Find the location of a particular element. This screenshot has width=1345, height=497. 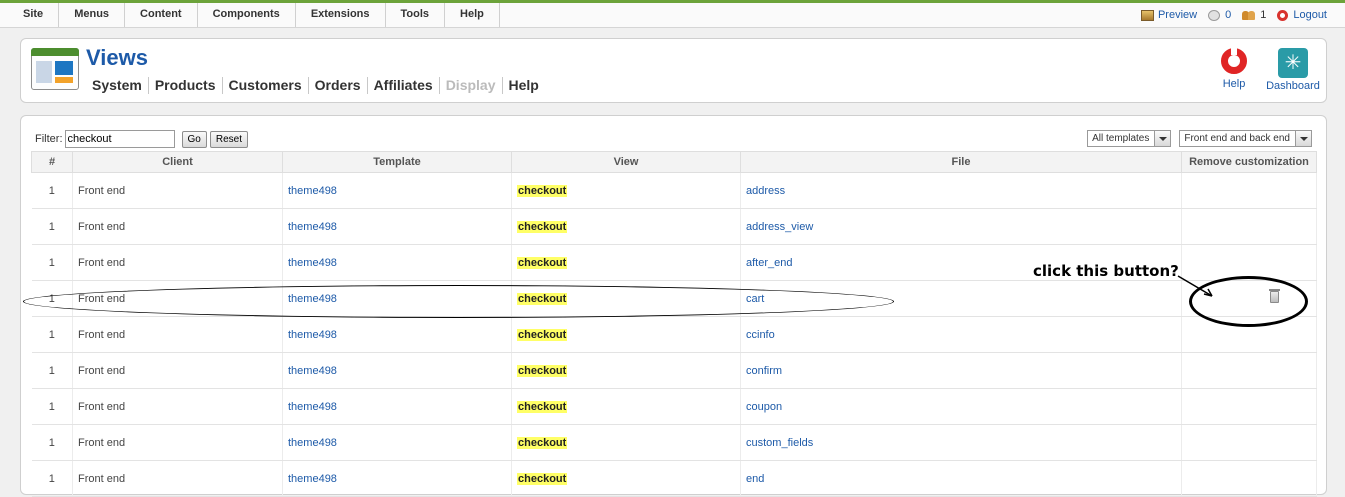

go-button: Go is located at coordinates (194, 139).